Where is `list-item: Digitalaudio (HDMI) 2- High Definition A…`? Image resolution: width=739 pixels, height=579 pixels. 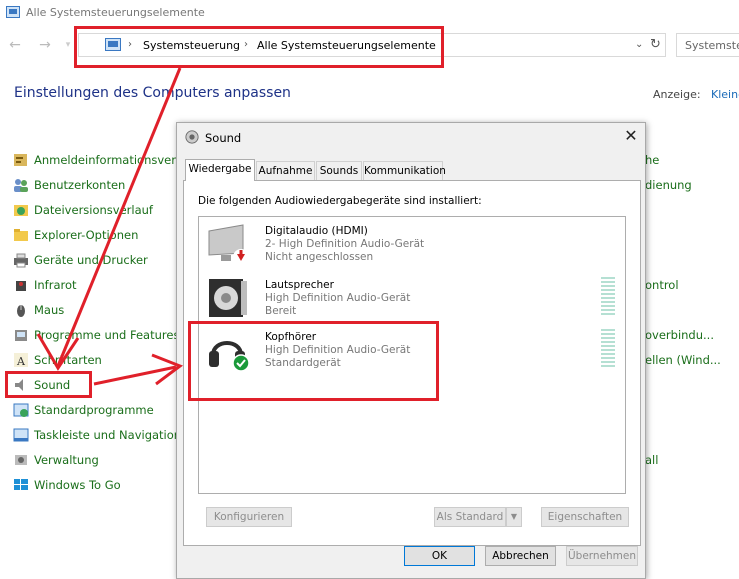
list-item: Digitalaudio (HDMI) 2- High Definition A… is located at coordinates (412, 245).